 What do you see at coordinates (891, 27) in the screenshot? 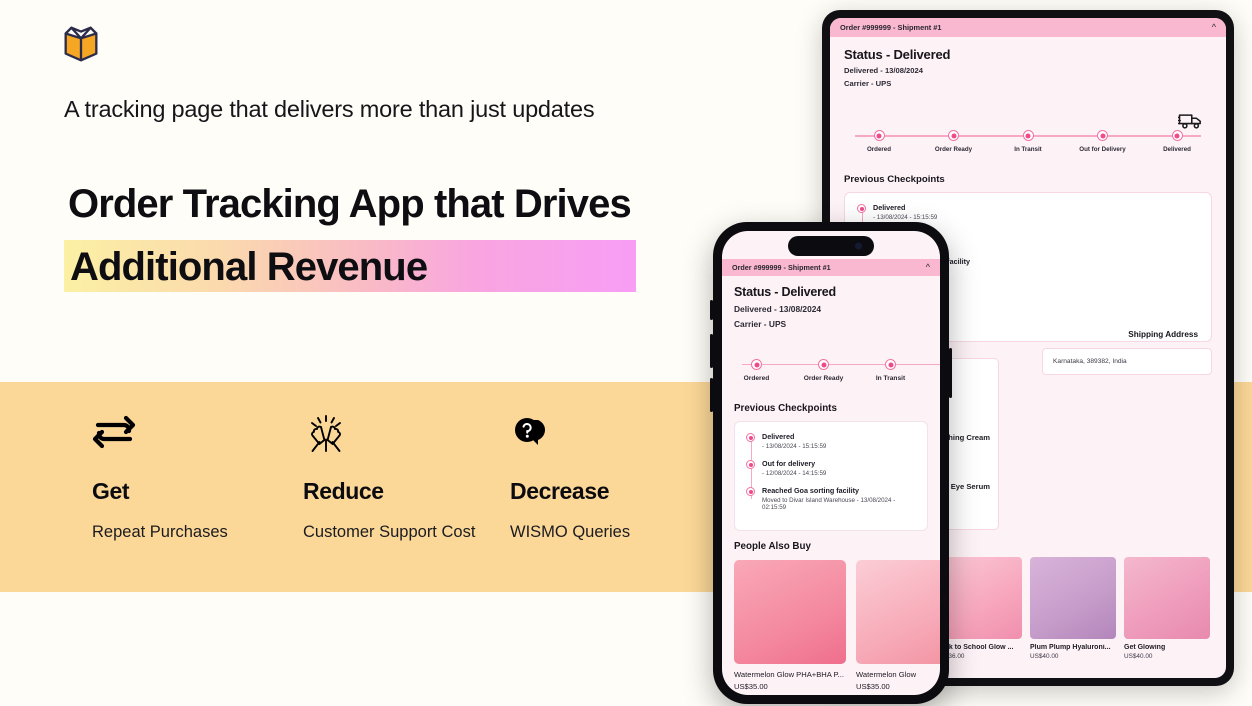
I see `order-header-title: Order #999999 - Shipment #1` at bounding box center [891, 27].